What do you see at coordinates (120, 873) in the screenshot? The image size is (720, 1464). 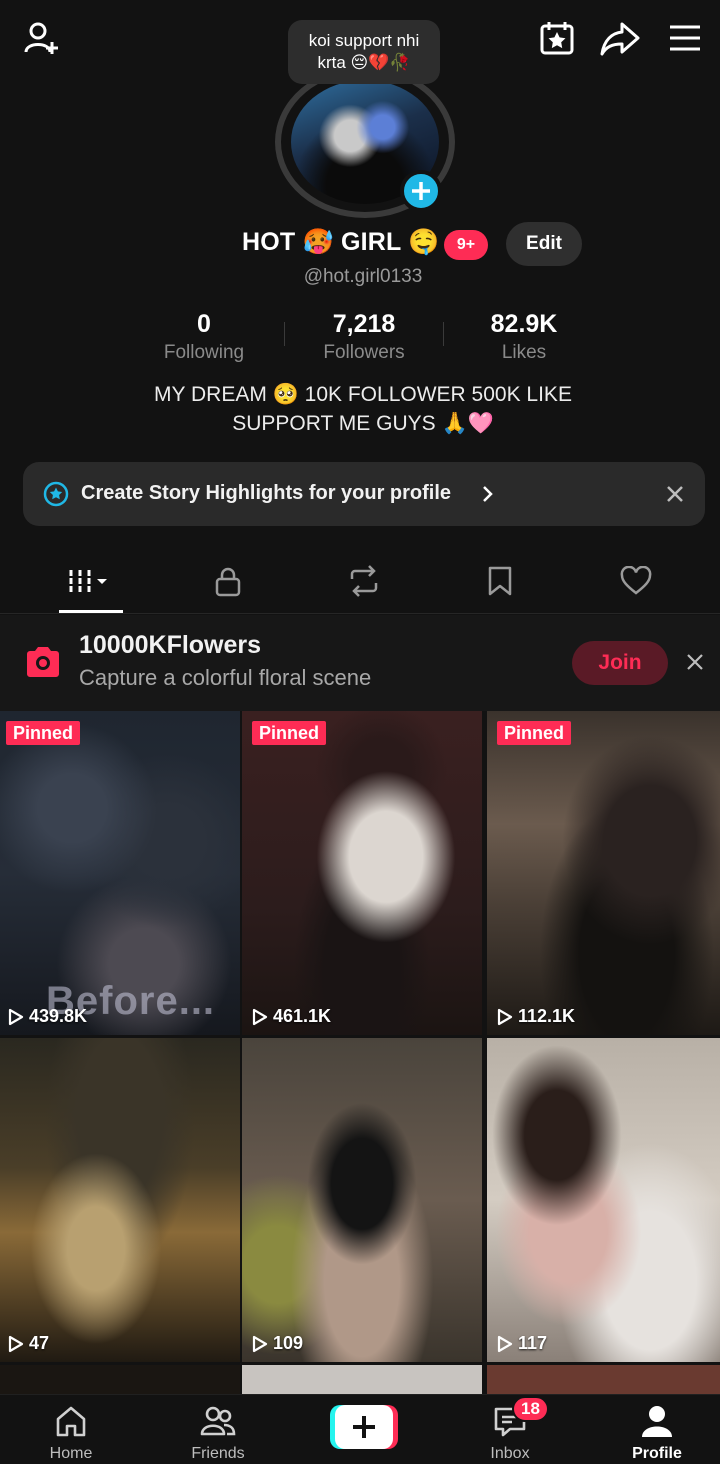 I see `video-tile: Pinned Before... 439.8K` at bounding box center [120, 873].